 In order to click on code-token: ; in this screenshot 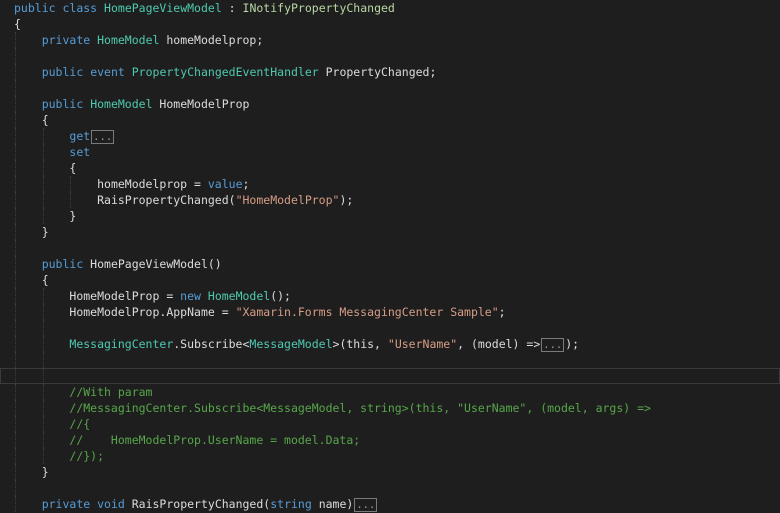, I will do `click(246, 184)`.